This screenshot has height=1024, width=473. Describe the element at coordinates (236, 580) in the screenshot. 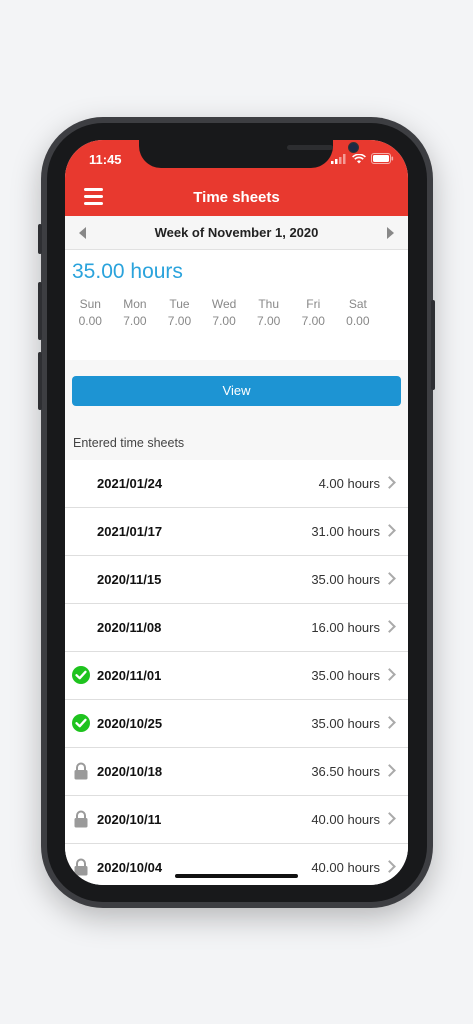

I see `table-row: 2020/11/15 35.00 hours` at that location.